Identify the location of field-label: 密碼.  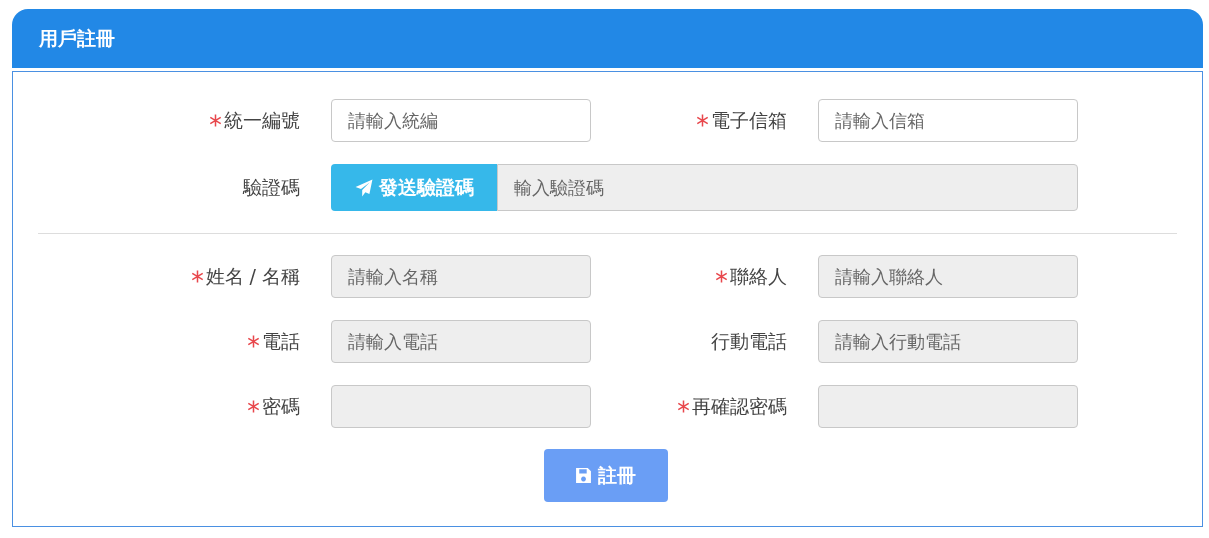
(156, 406).